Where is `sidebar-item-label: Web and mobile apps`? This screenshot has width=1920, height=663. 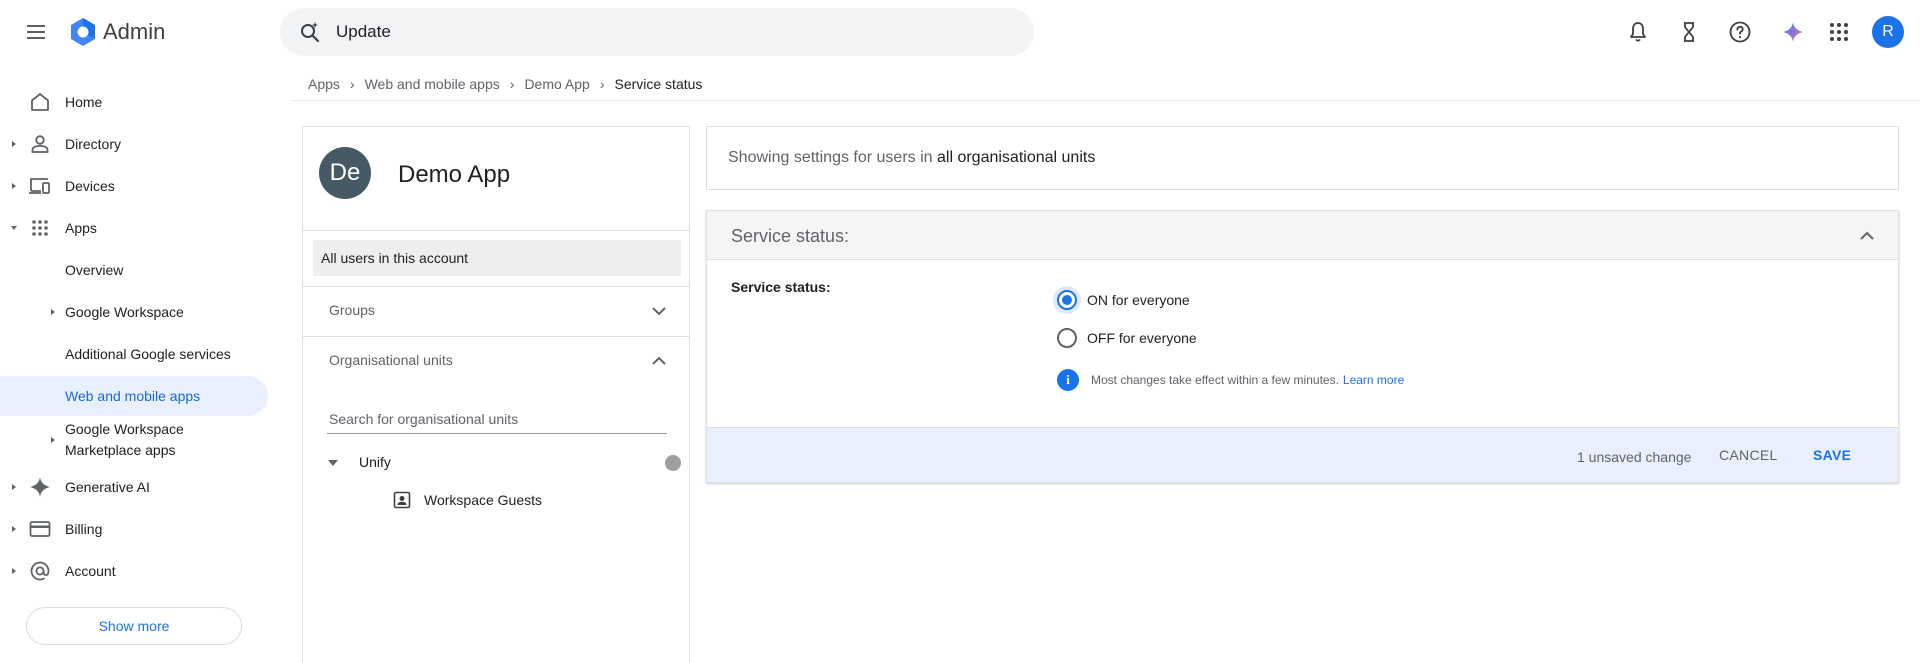 sidebar-item-label: Web and mobile apps is located at coordinates (133, 396).